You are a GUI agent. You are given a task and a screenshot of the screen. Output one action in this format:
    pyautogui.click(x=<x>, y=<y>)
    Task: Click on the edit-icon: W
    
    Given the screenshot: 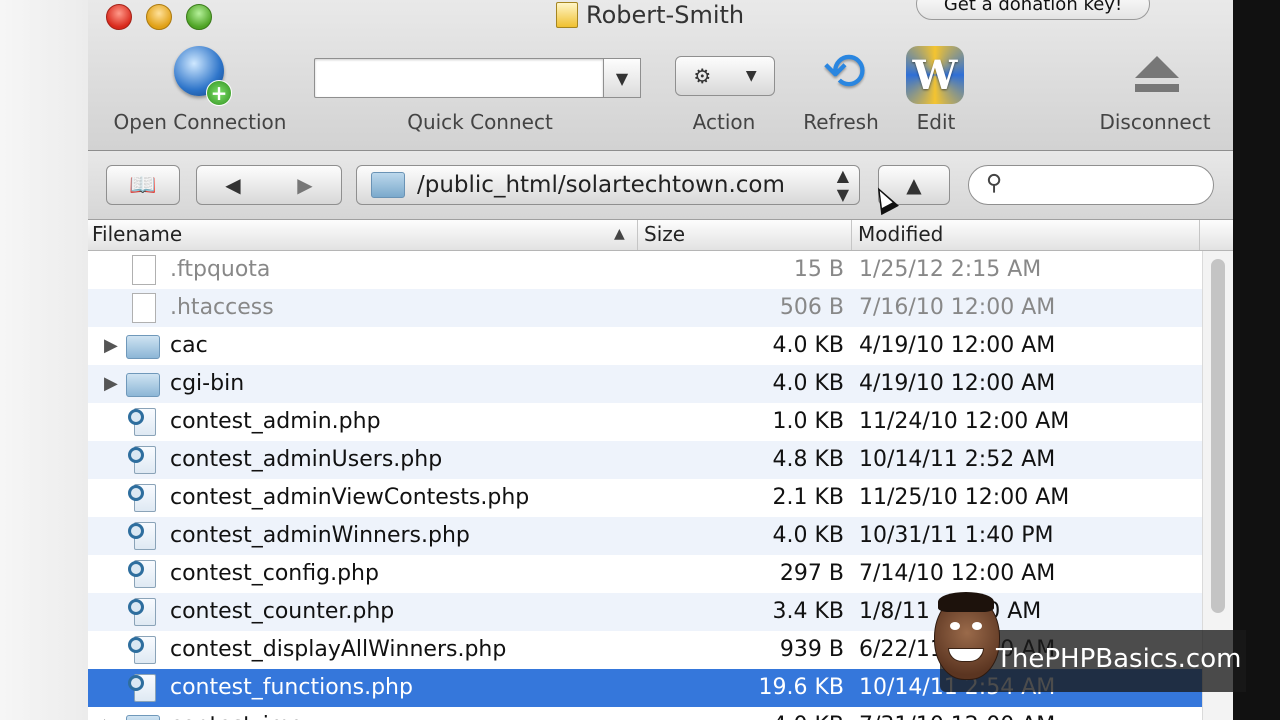 What is the action you would take?
    pyautogui.click(x=935, y=75)
    